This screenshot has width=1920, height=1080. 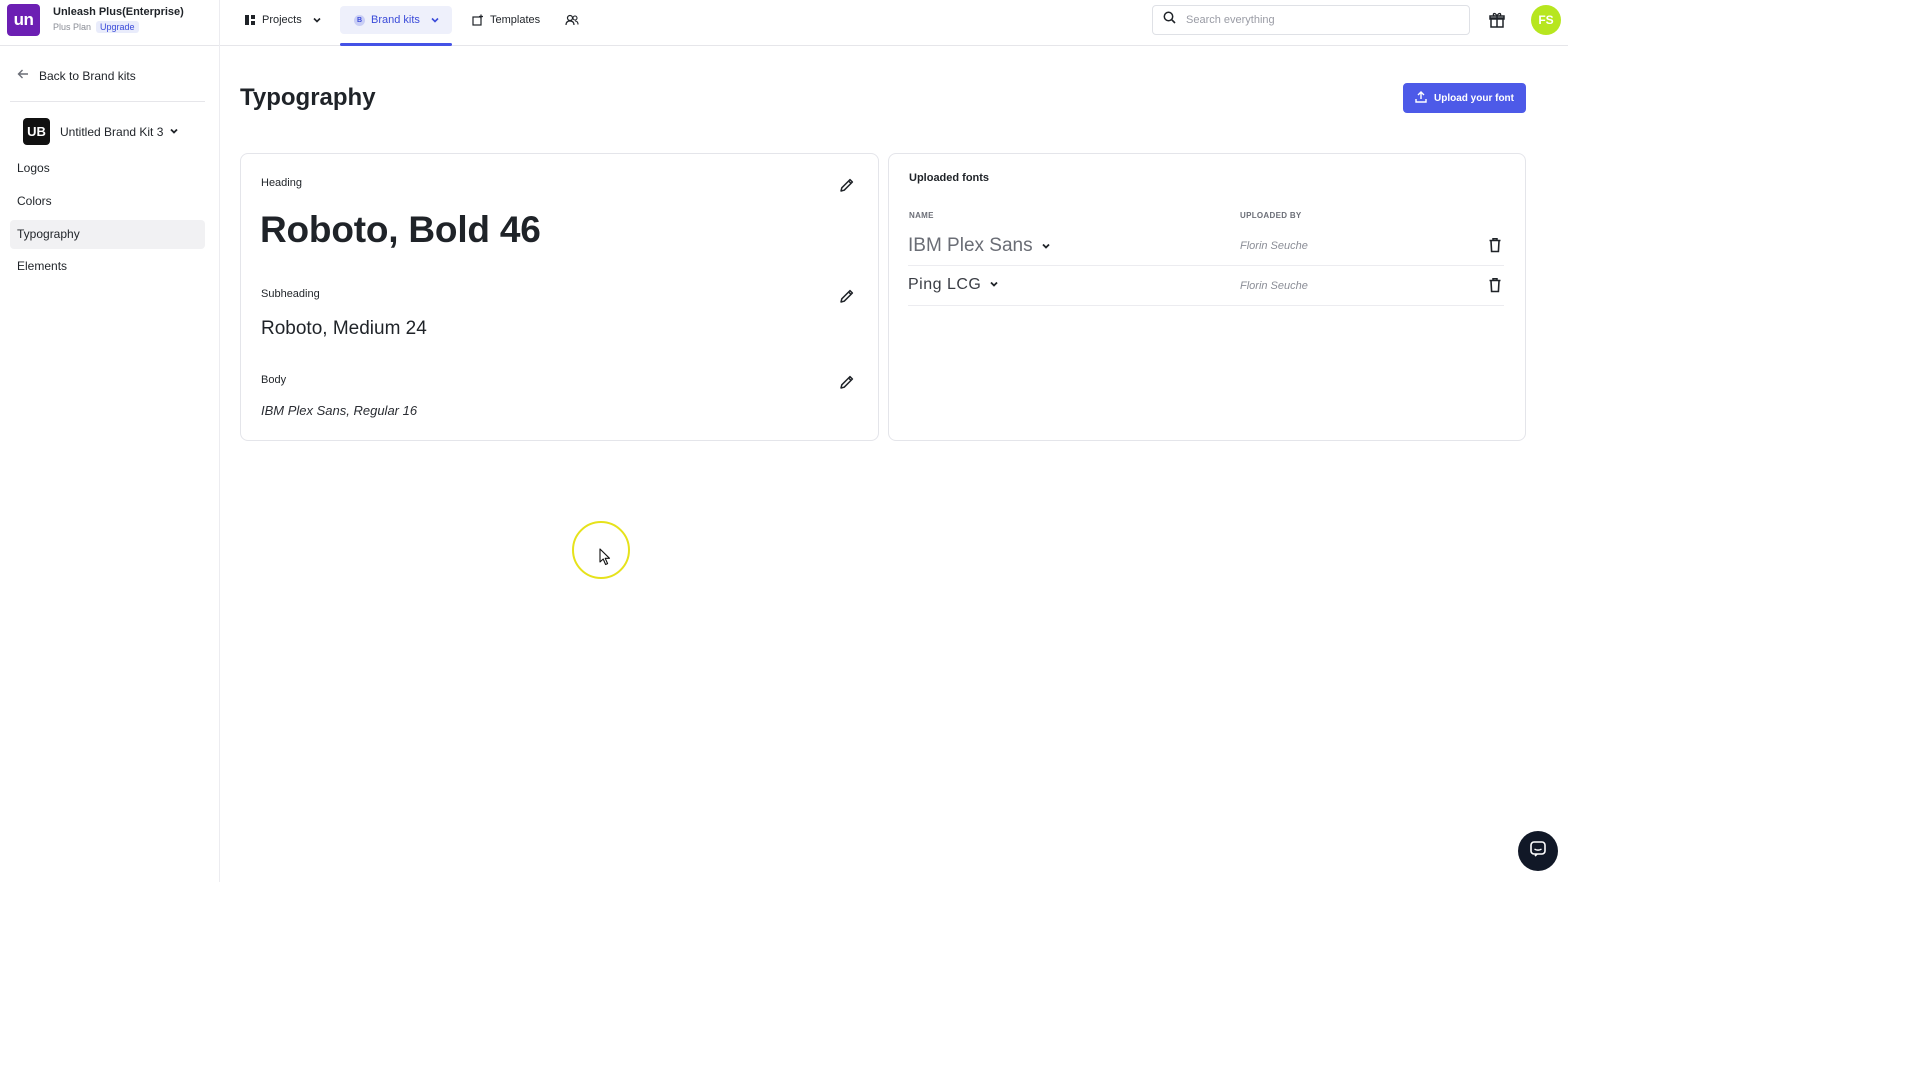 I want to click on nav-templates: Templates, so click(x=506, y=20).